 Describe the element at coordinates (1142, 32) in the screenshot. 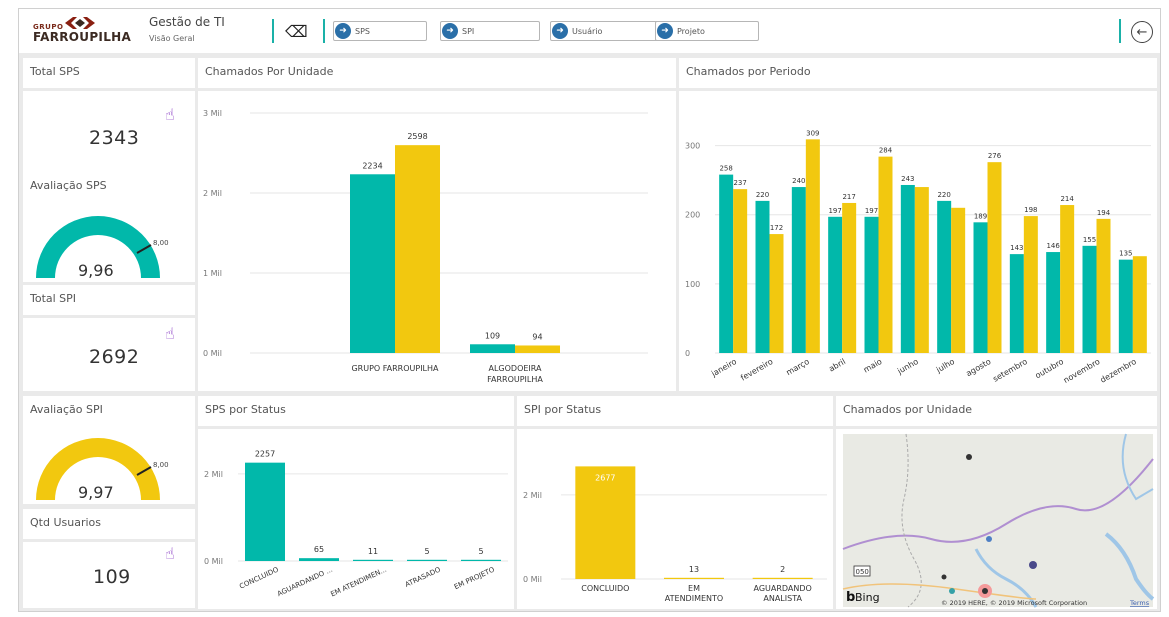

I see `back-arrow-icon: ←` at that location.